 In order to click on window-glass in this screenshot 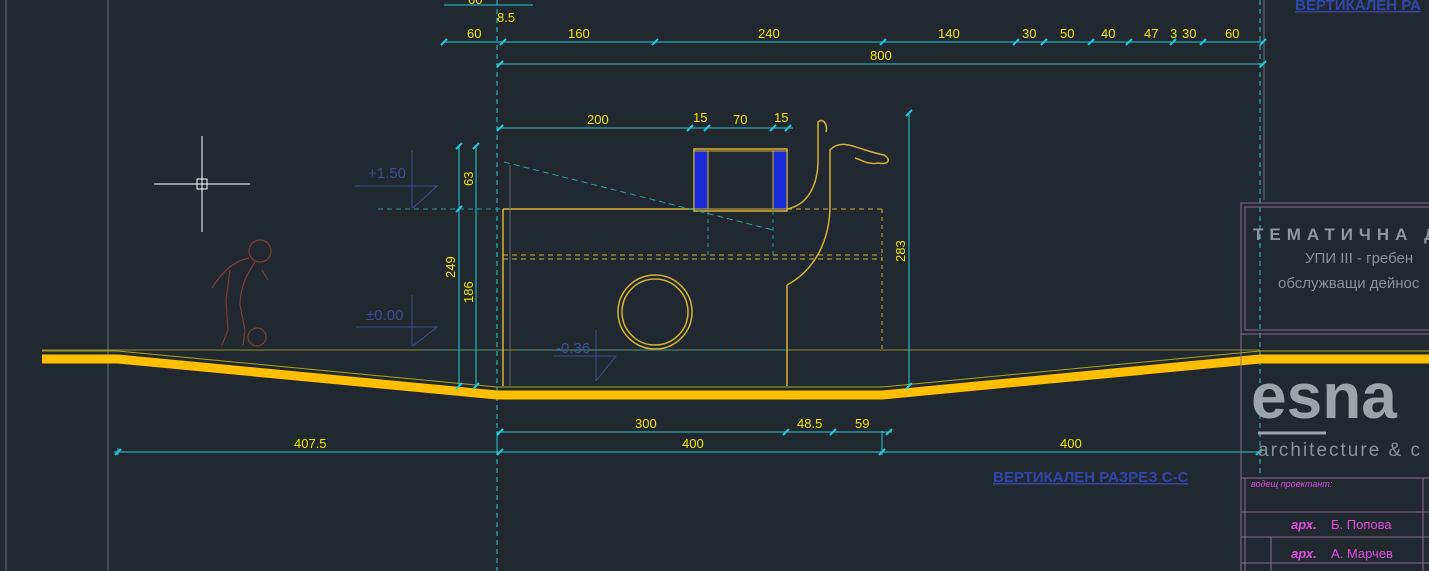, I will do `click(740, 180)`.